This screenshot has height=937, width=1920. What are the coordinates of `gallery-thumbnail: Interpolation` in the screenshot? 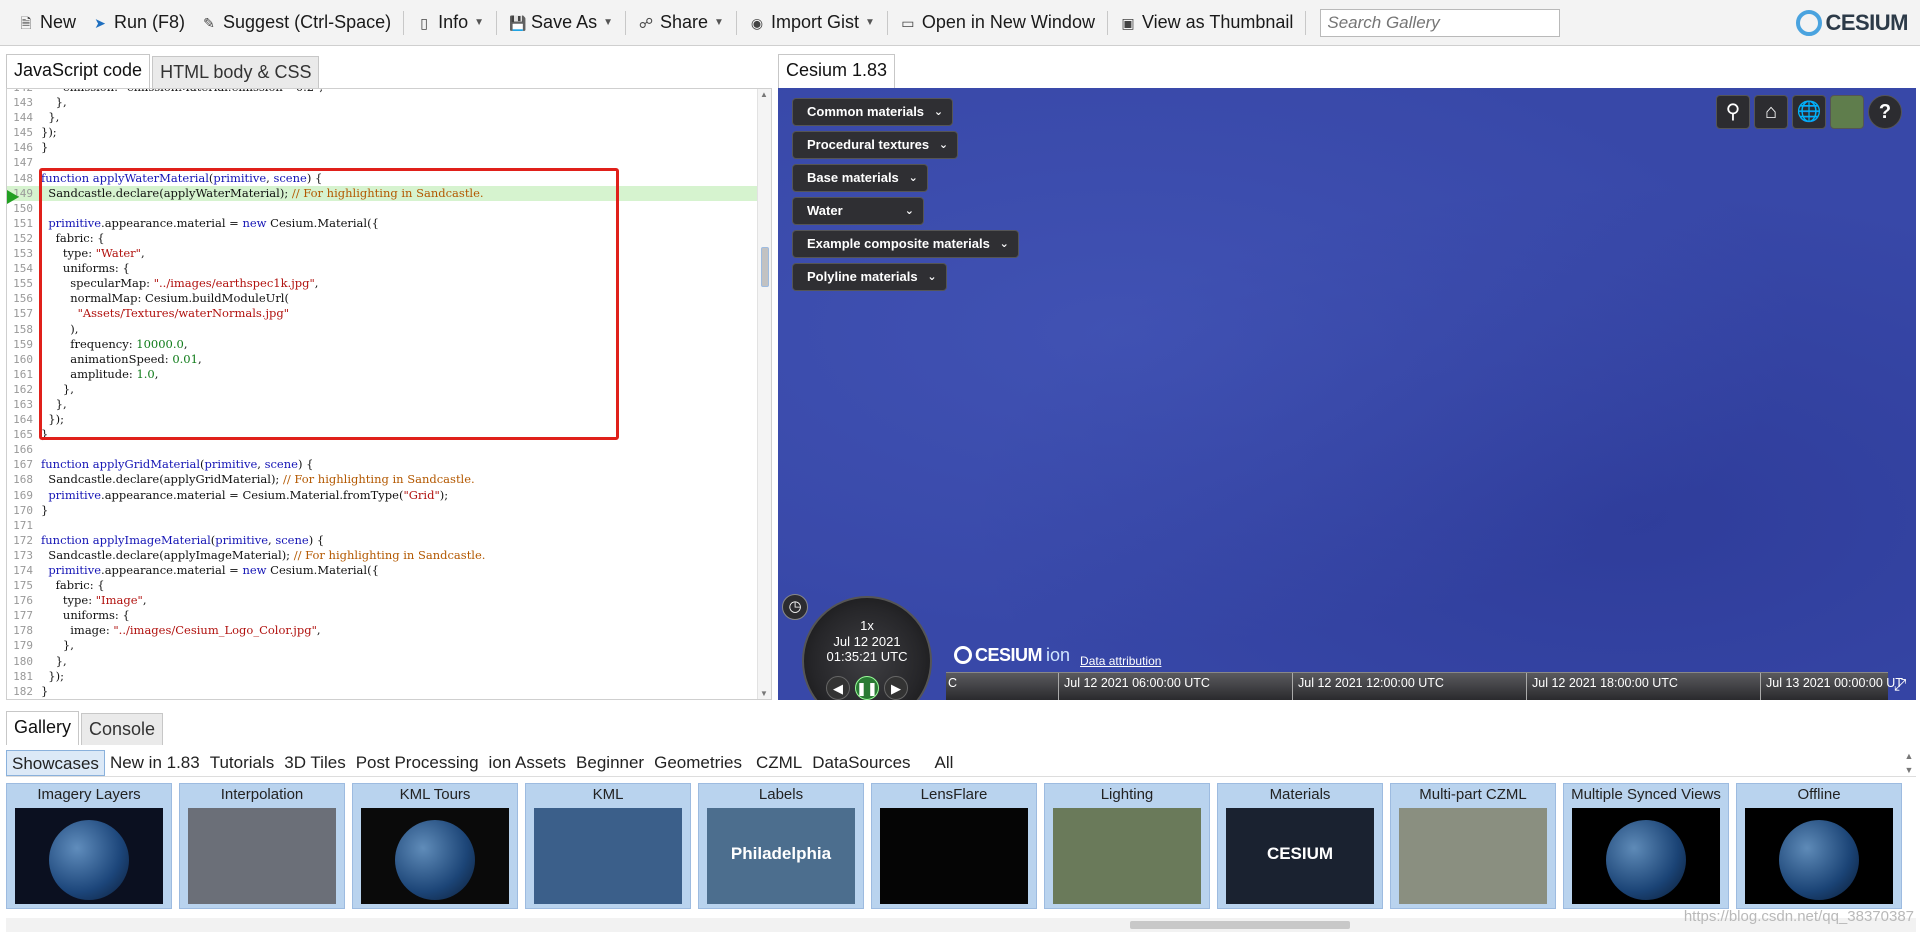 It's located at (262, 846).